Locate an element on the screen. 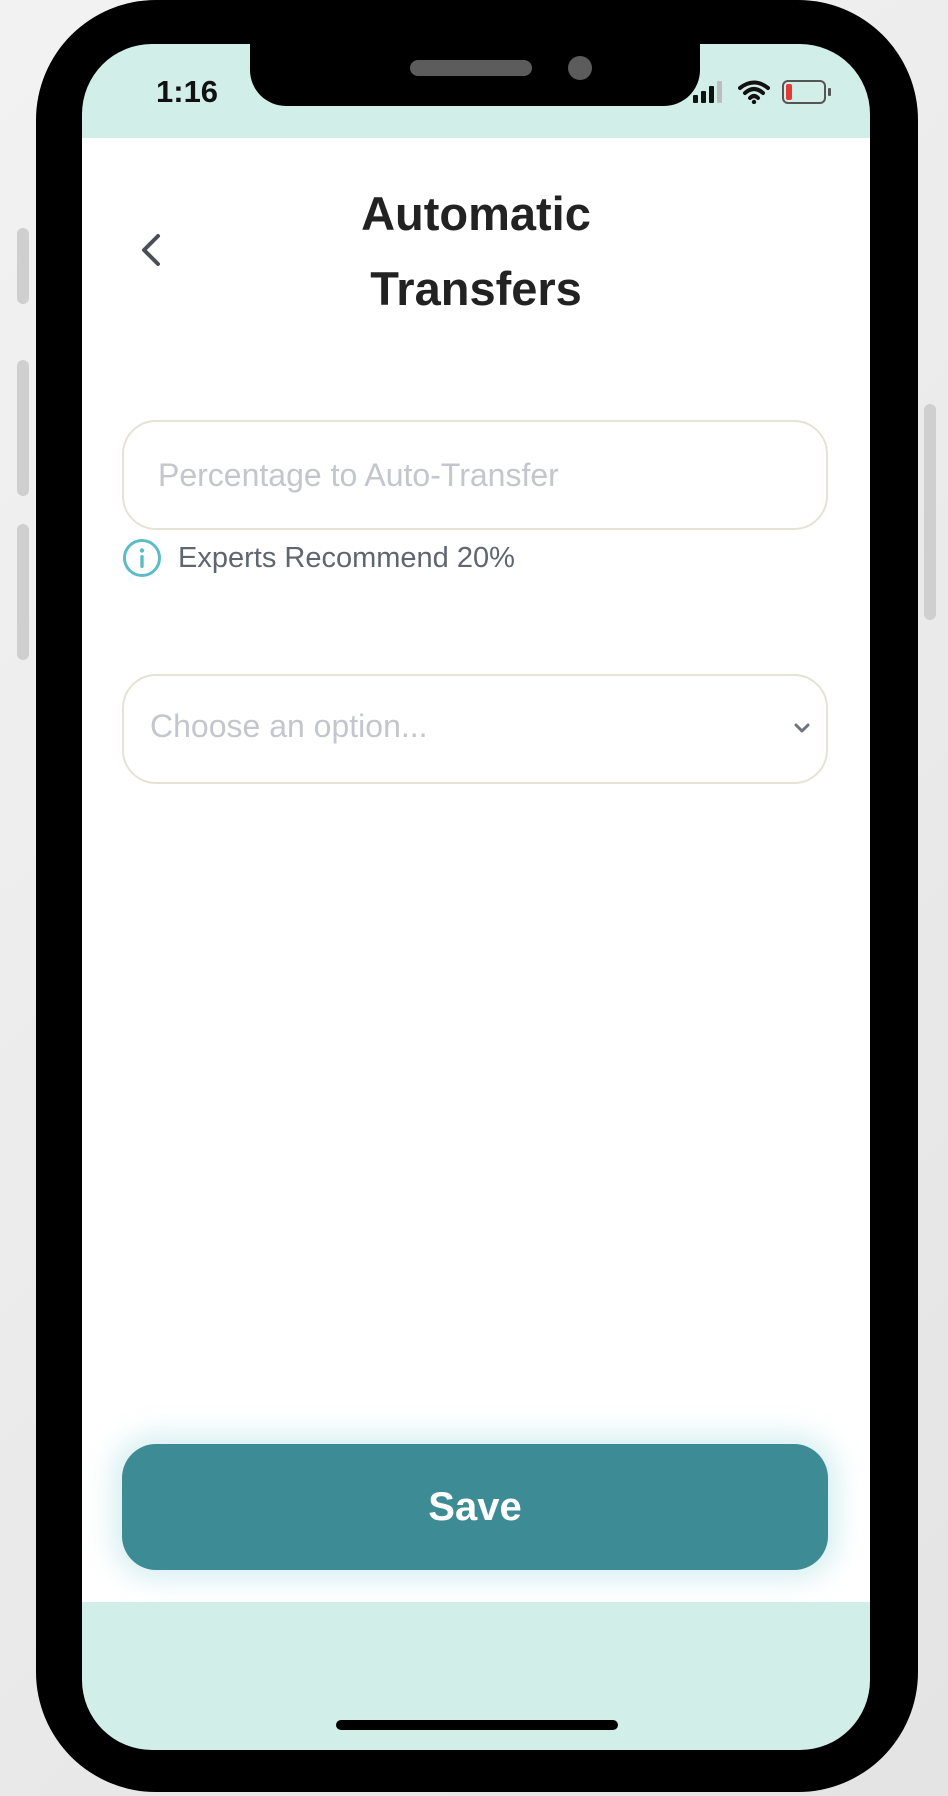  phone-mute-switch is located at coordinates (23, 266).